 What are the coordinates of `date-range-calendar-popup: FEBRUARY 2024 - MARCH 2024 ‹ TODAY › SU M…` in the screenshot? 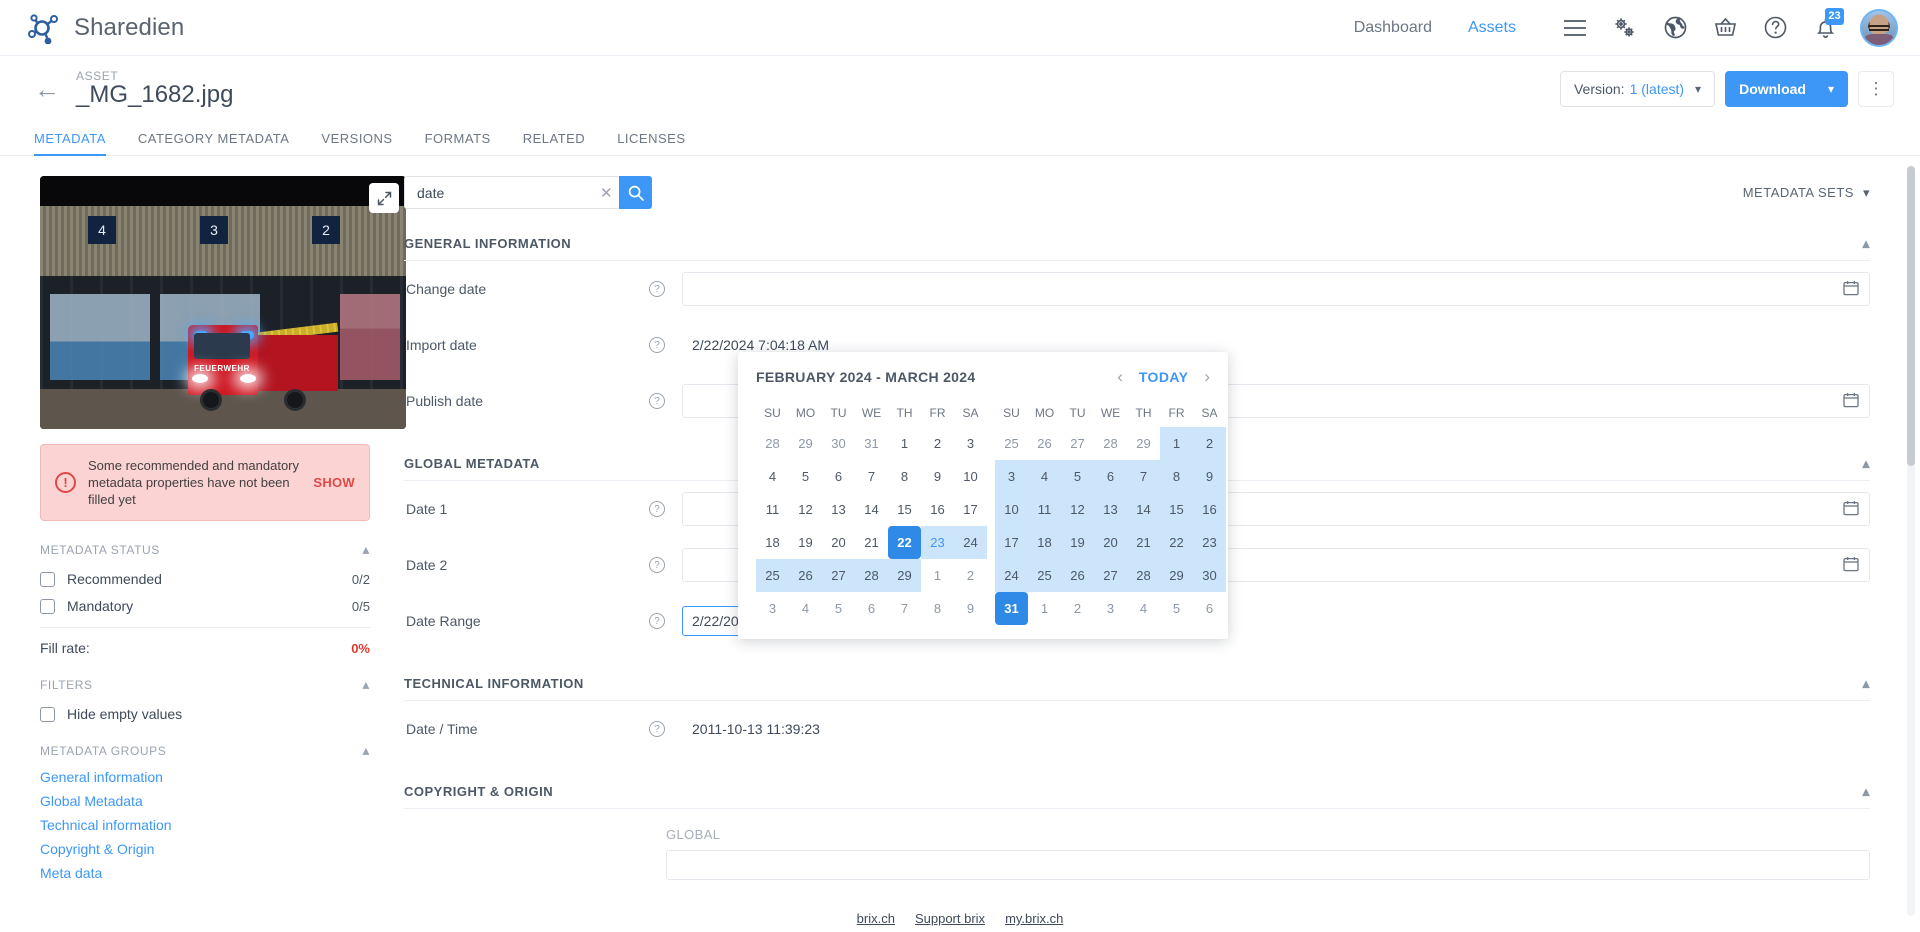 It's located at (983, 495).